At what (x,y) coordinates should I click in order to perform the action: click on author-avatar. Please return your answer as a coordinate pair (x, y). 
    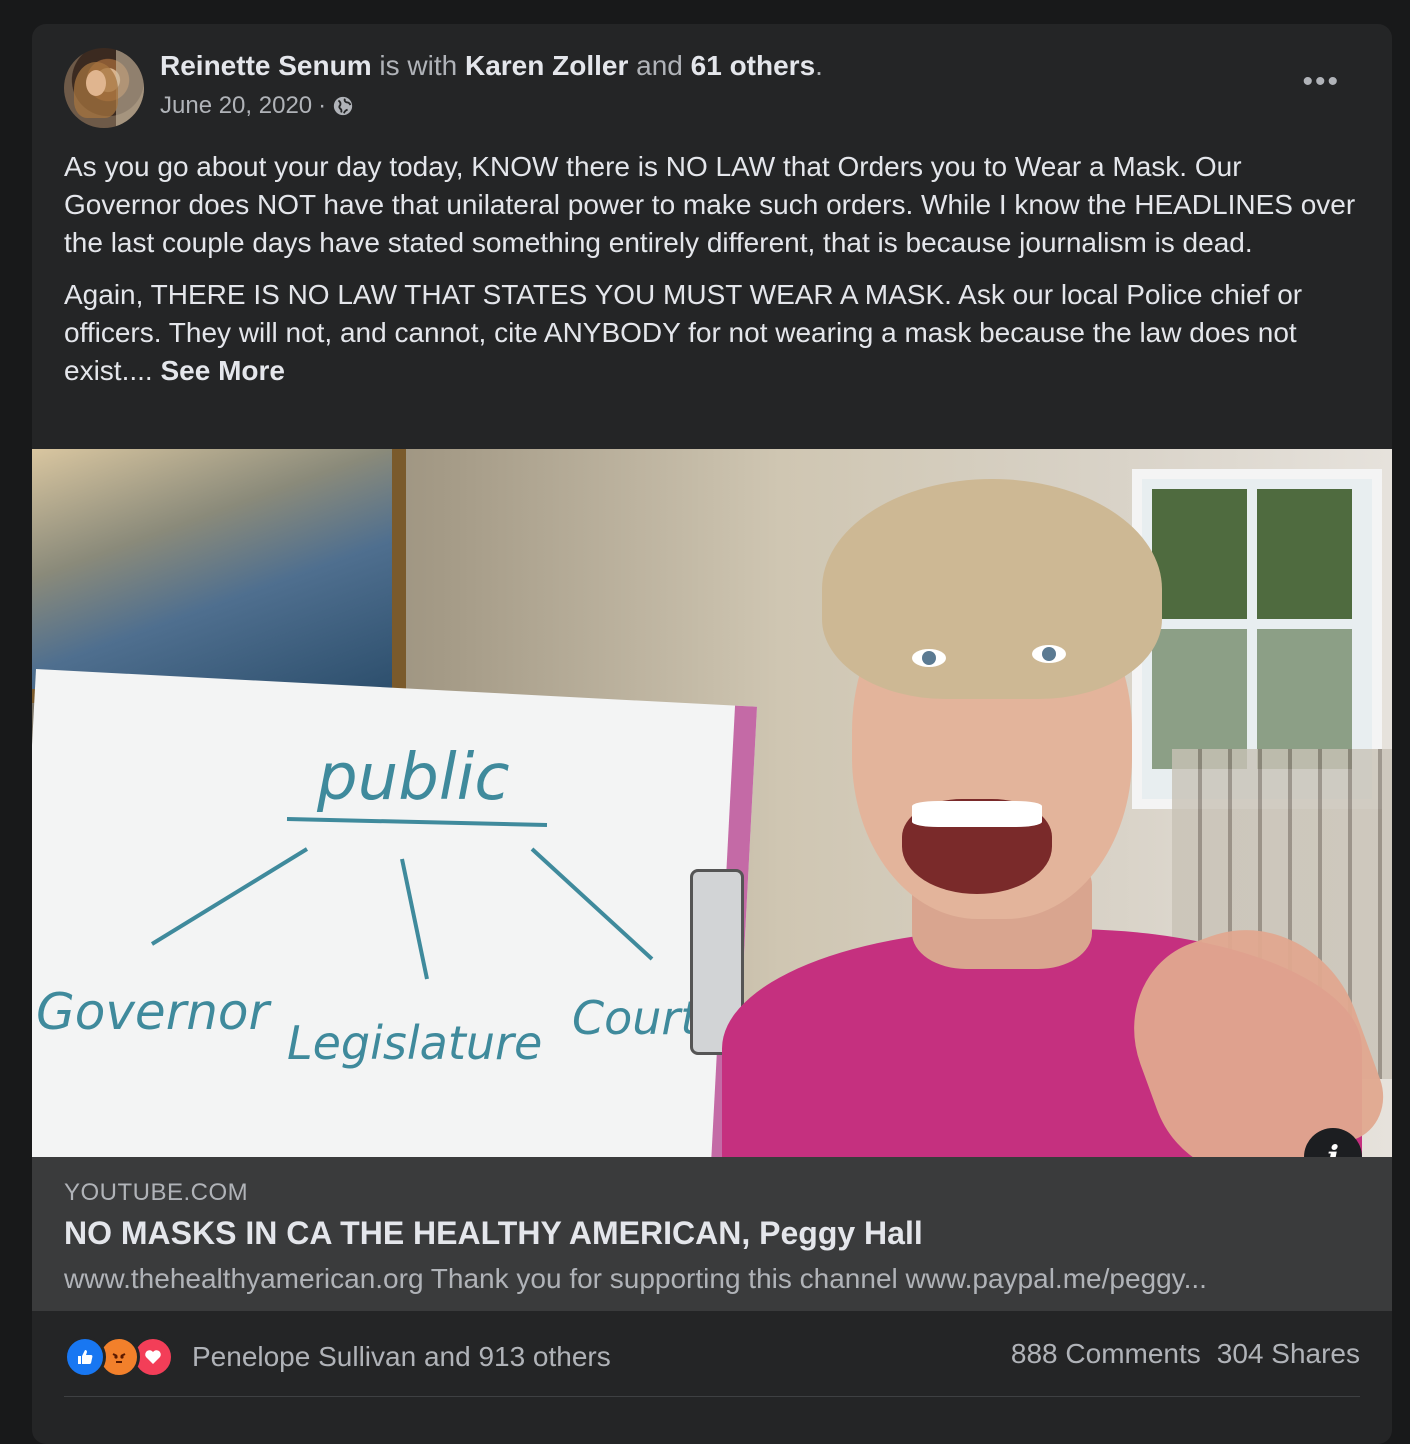
    Looking at the image, I should click on (104, 88).